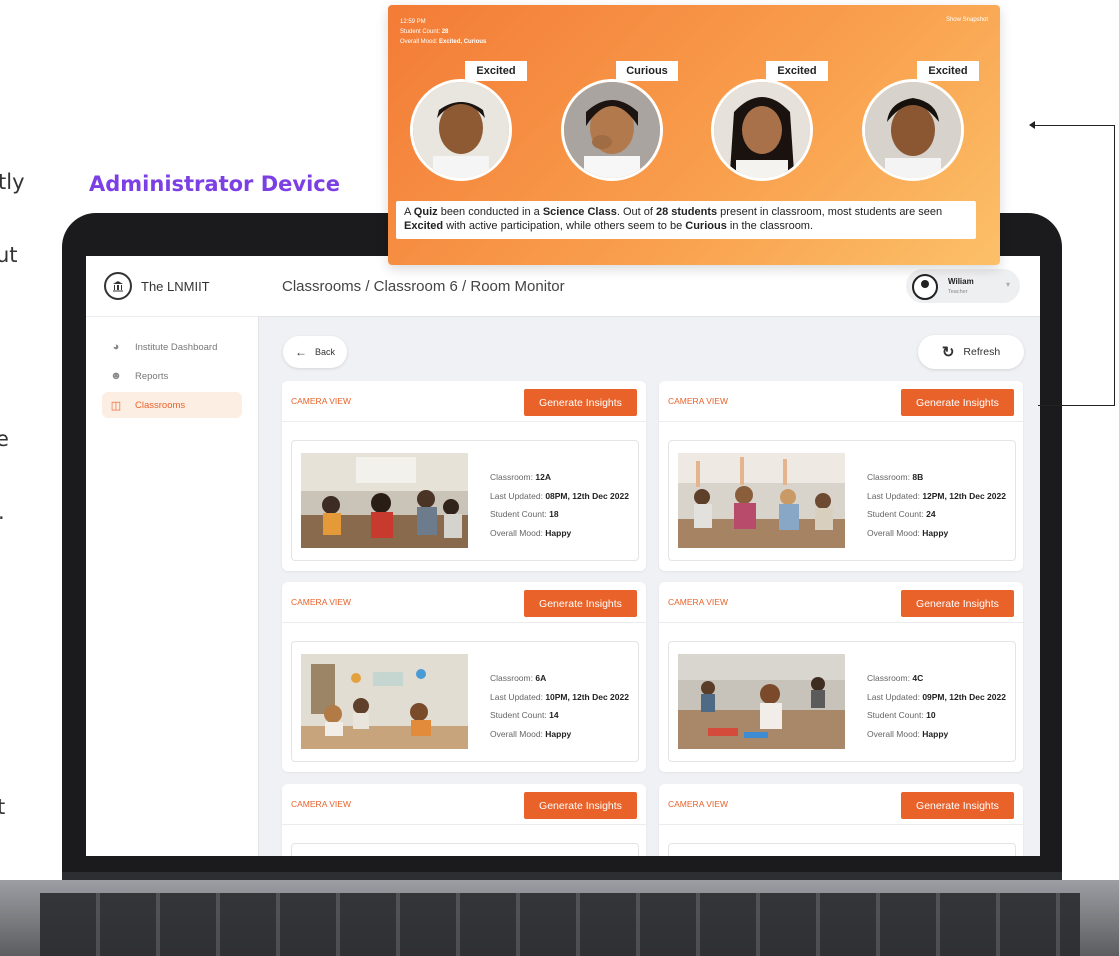  Describe the element at coordinates (214, 184) in the screenshot. I see `device-label: Administrator Device` at that location.